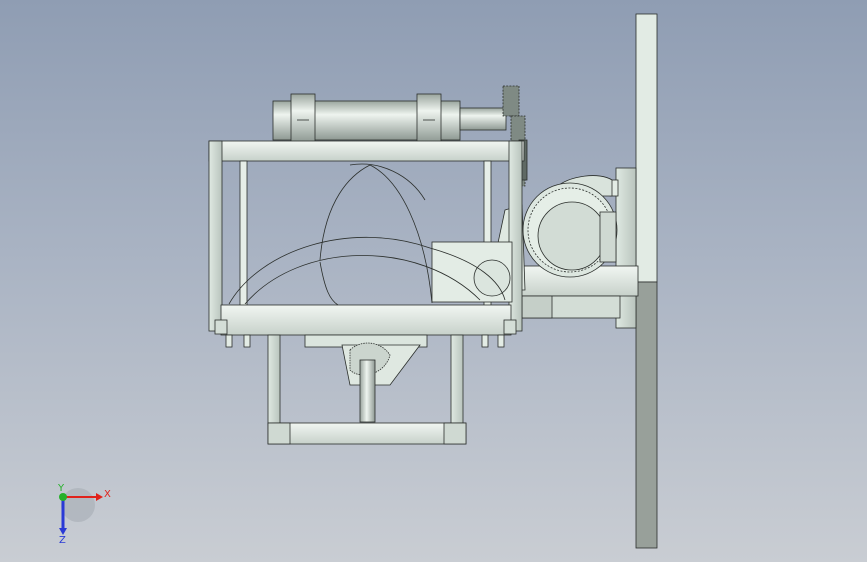 Image resolution: width=867 pixels, height=562 pixels. Describe the element at coordinates (62, 540) in the screenshot. I see `z-axis-label: Z` at that location.